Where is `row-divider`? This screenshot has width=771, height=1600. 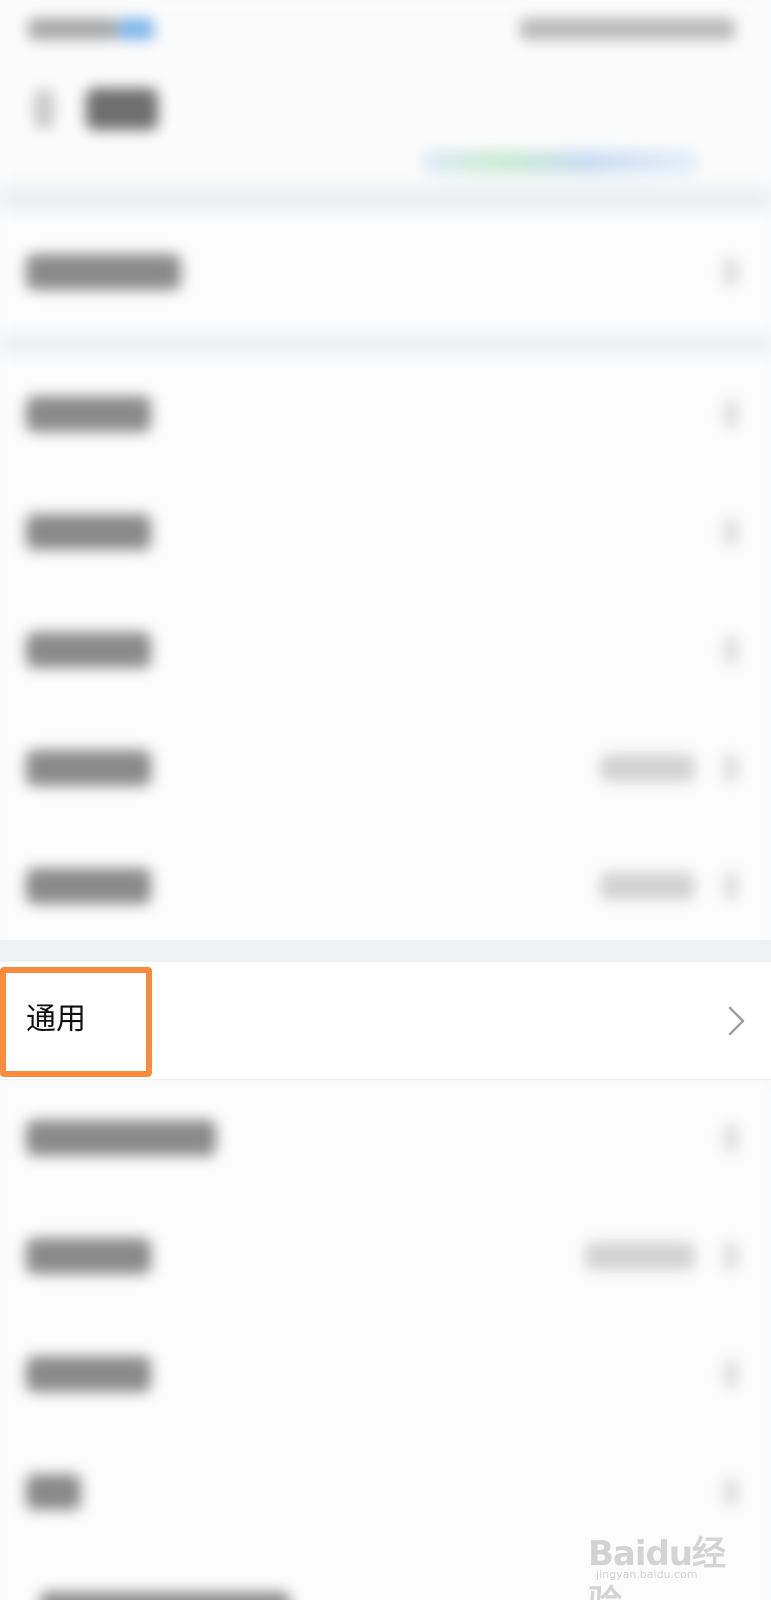
row-divider is located at coordinates (385, 1079).